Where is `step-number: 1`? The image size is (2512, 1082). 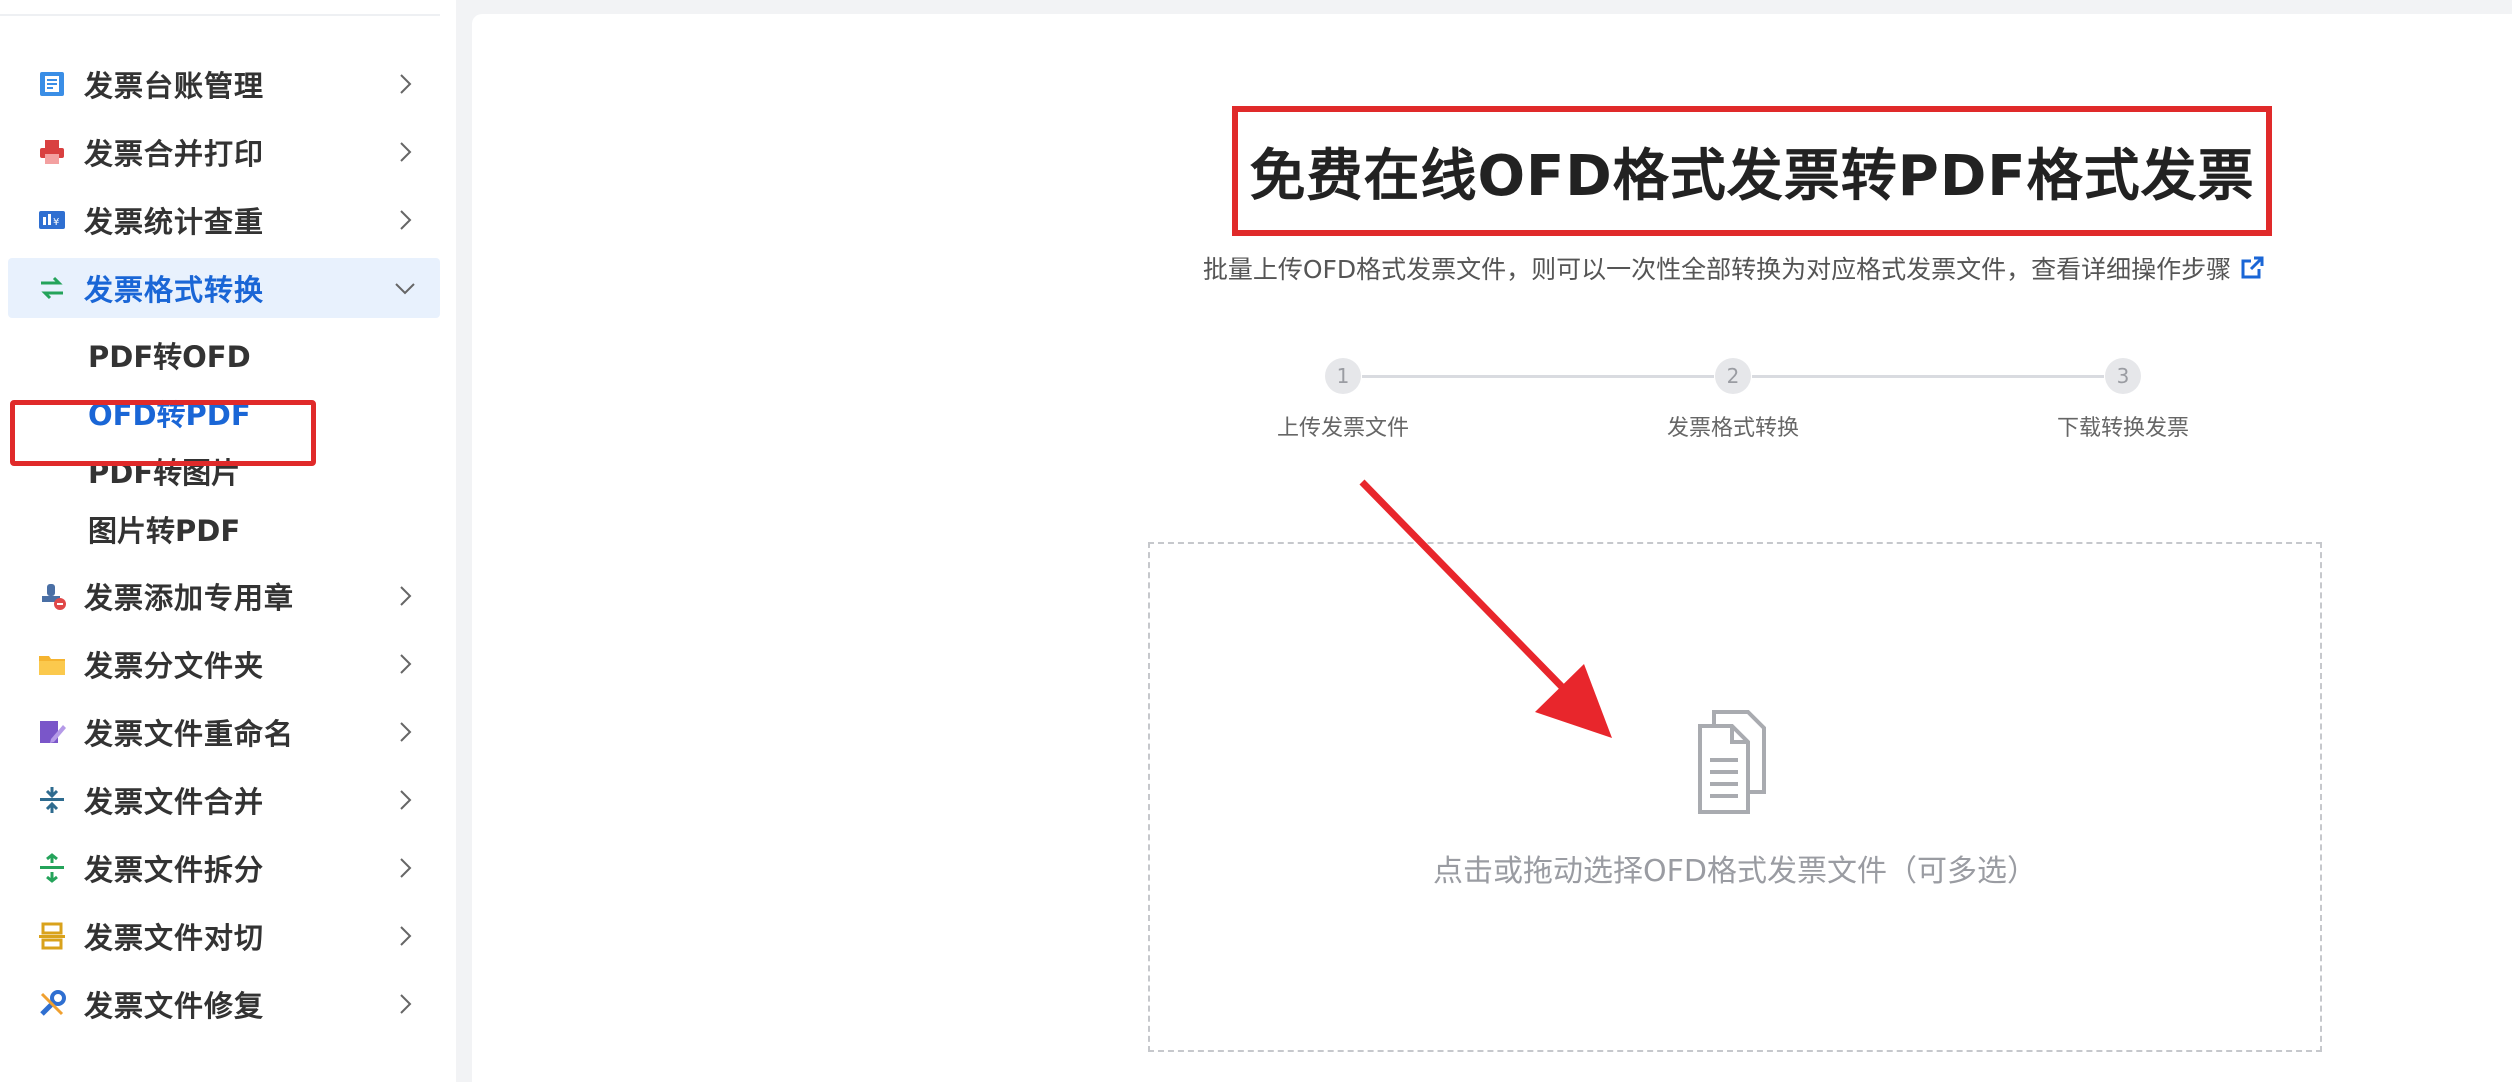 step-number: 1 is located at coordinates (1343, 376).